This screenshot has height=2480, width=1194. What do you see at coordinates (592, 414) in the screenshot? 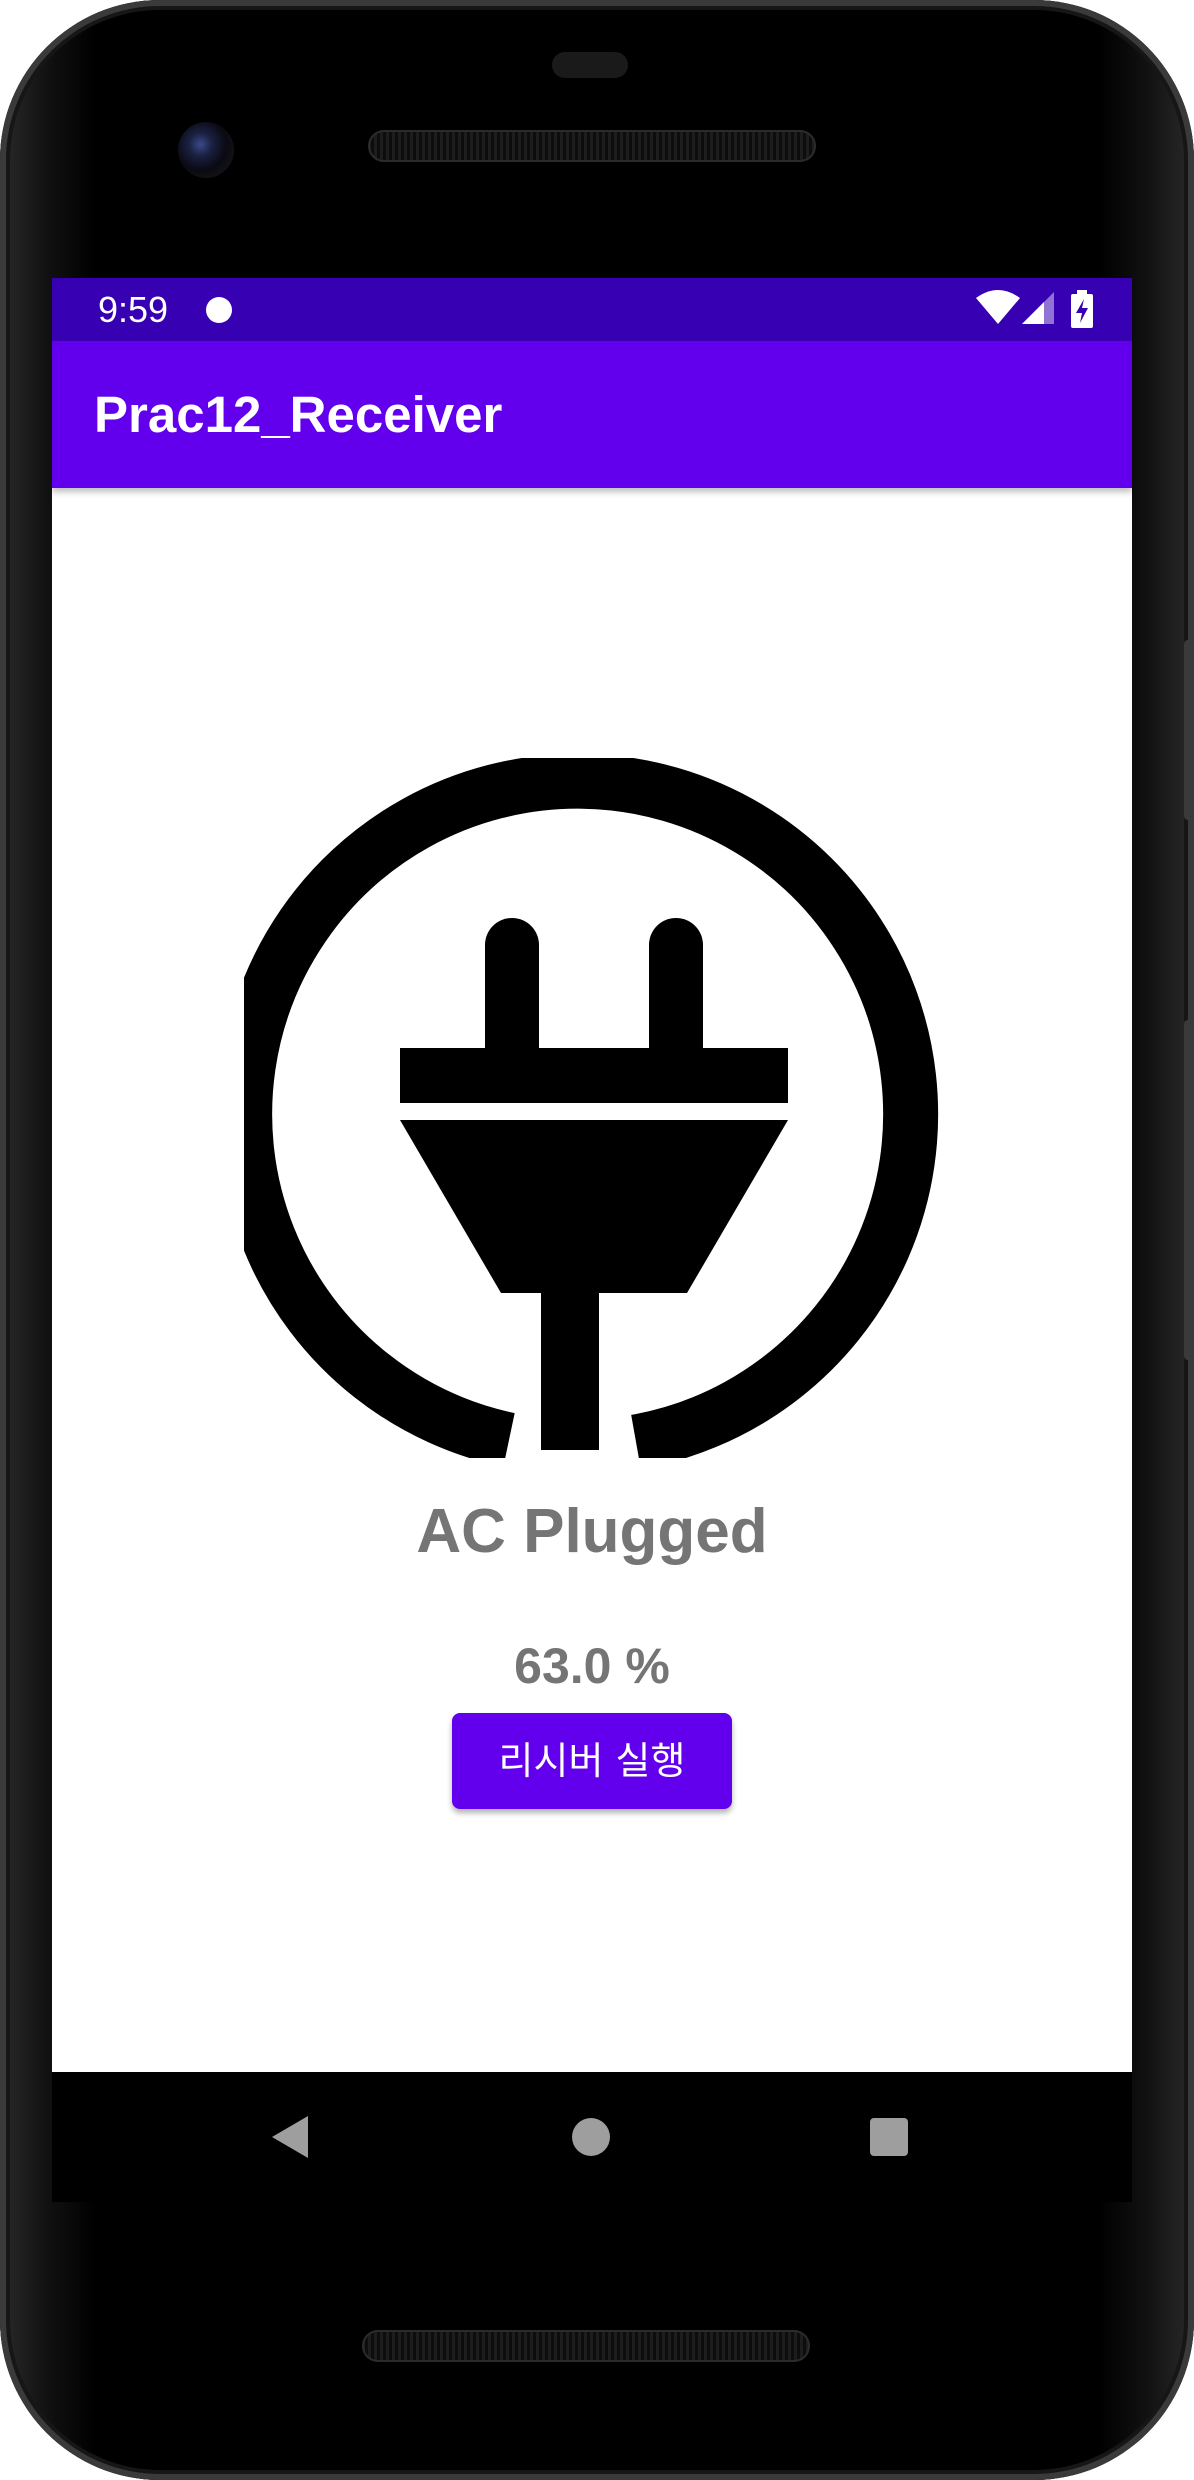
I see `app-bar: Prac12_Receiver` at bounding box center [592, 414].